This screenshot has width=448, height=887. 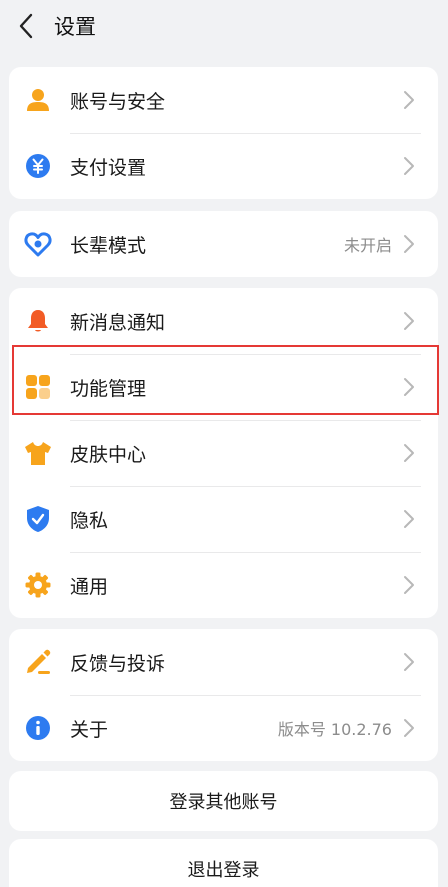 I want to click on back-button, so click(x=26, y=26).